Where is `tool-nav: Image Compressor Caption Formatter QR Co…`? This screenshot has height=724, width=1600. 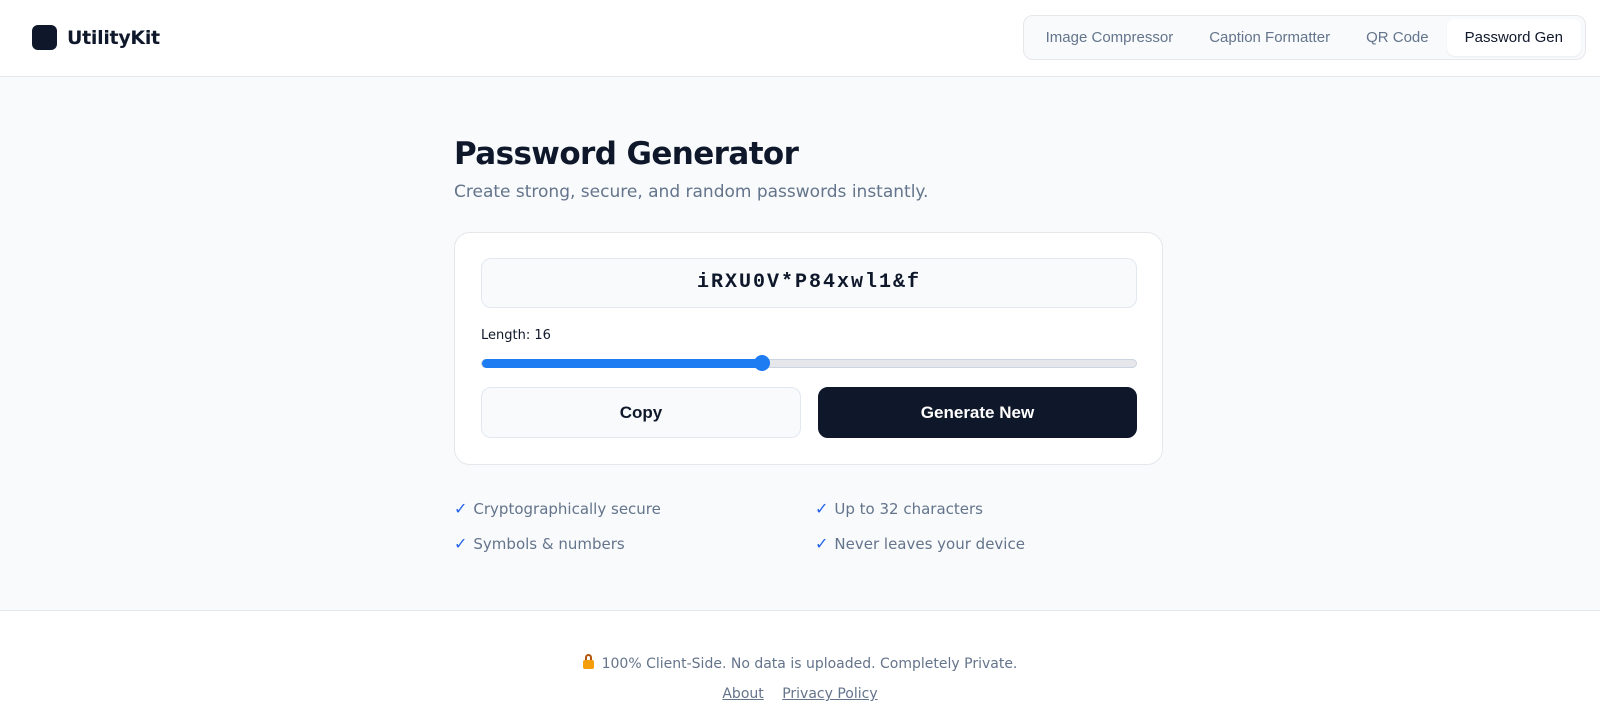 tool-nav: Image Compressor Caption Formatter QR Co… is located at coordinates (1304, 37).